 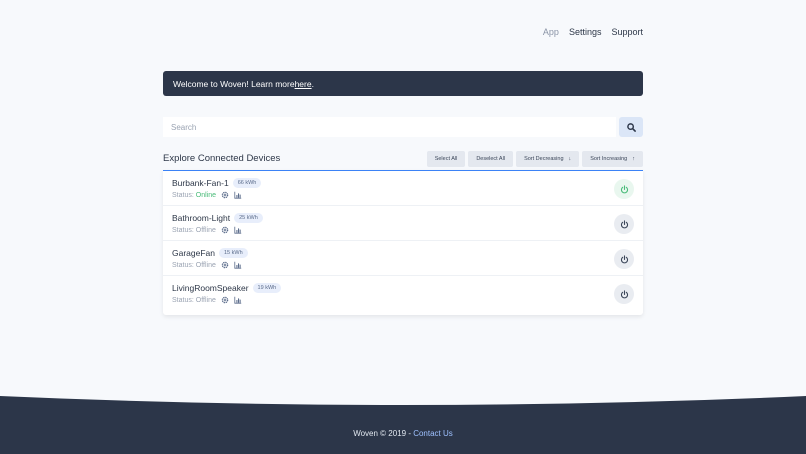 What do you see at coordinates (233, 253) in the screenshot?
I see `energy-badge: 15 kWh` at bounding box center [233, 253].